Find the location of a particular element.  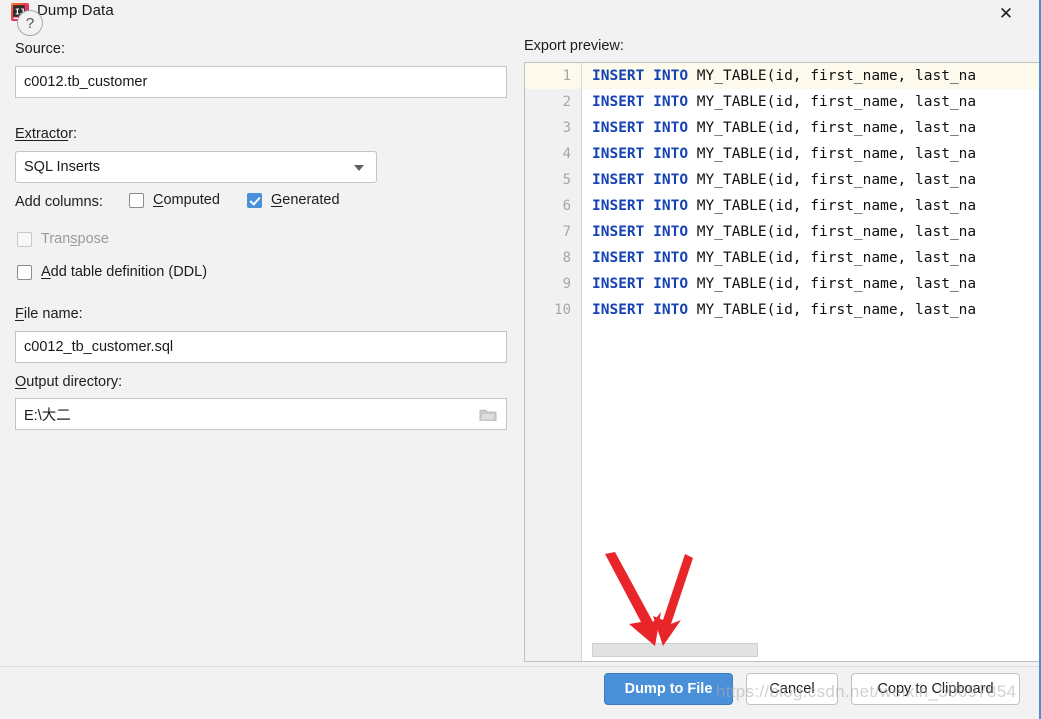

window-title: Dump Data is located at coordinates (75, 10).